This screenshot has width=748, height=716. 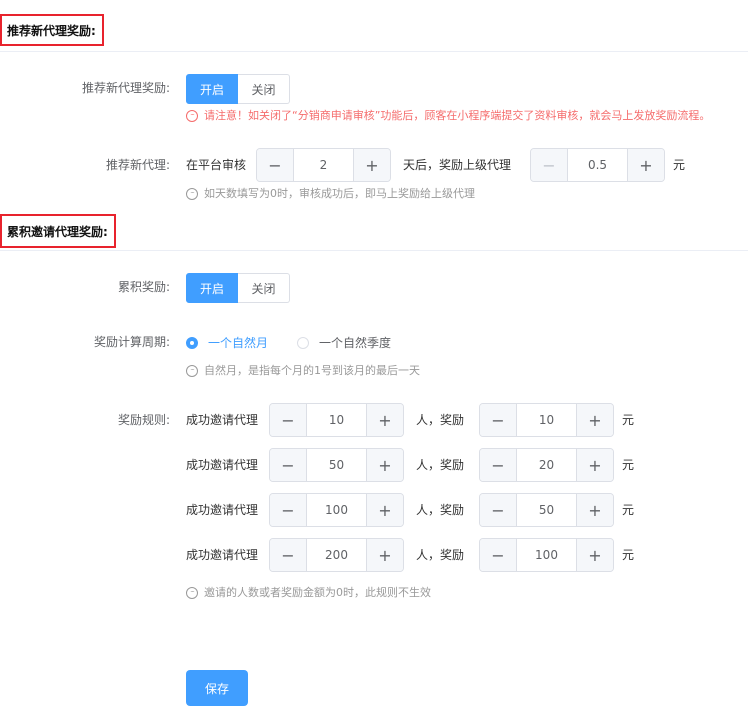 What do you see at coordinates (216, 165) in the screenshot?
I see `audit-prefix-text: 在平台审核` at bounding box center [216, 165].